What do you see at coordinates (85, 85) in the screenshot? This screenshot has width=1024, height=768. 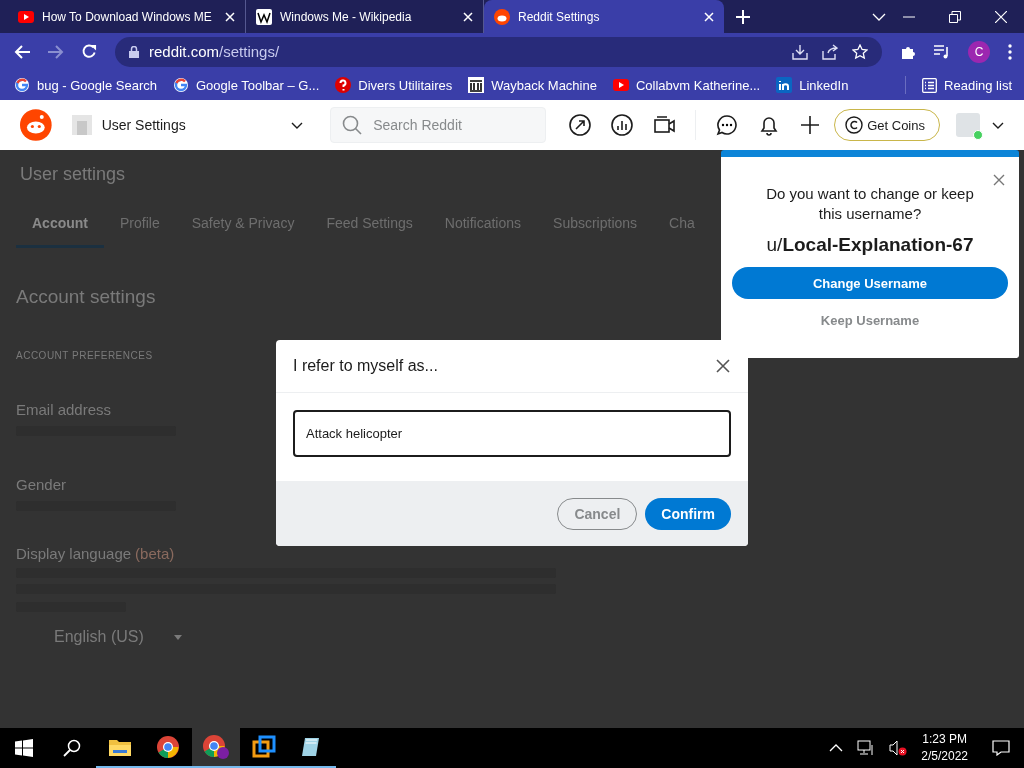 I see `bookmark: bug - Google Search` at bounding box center [85, 85].